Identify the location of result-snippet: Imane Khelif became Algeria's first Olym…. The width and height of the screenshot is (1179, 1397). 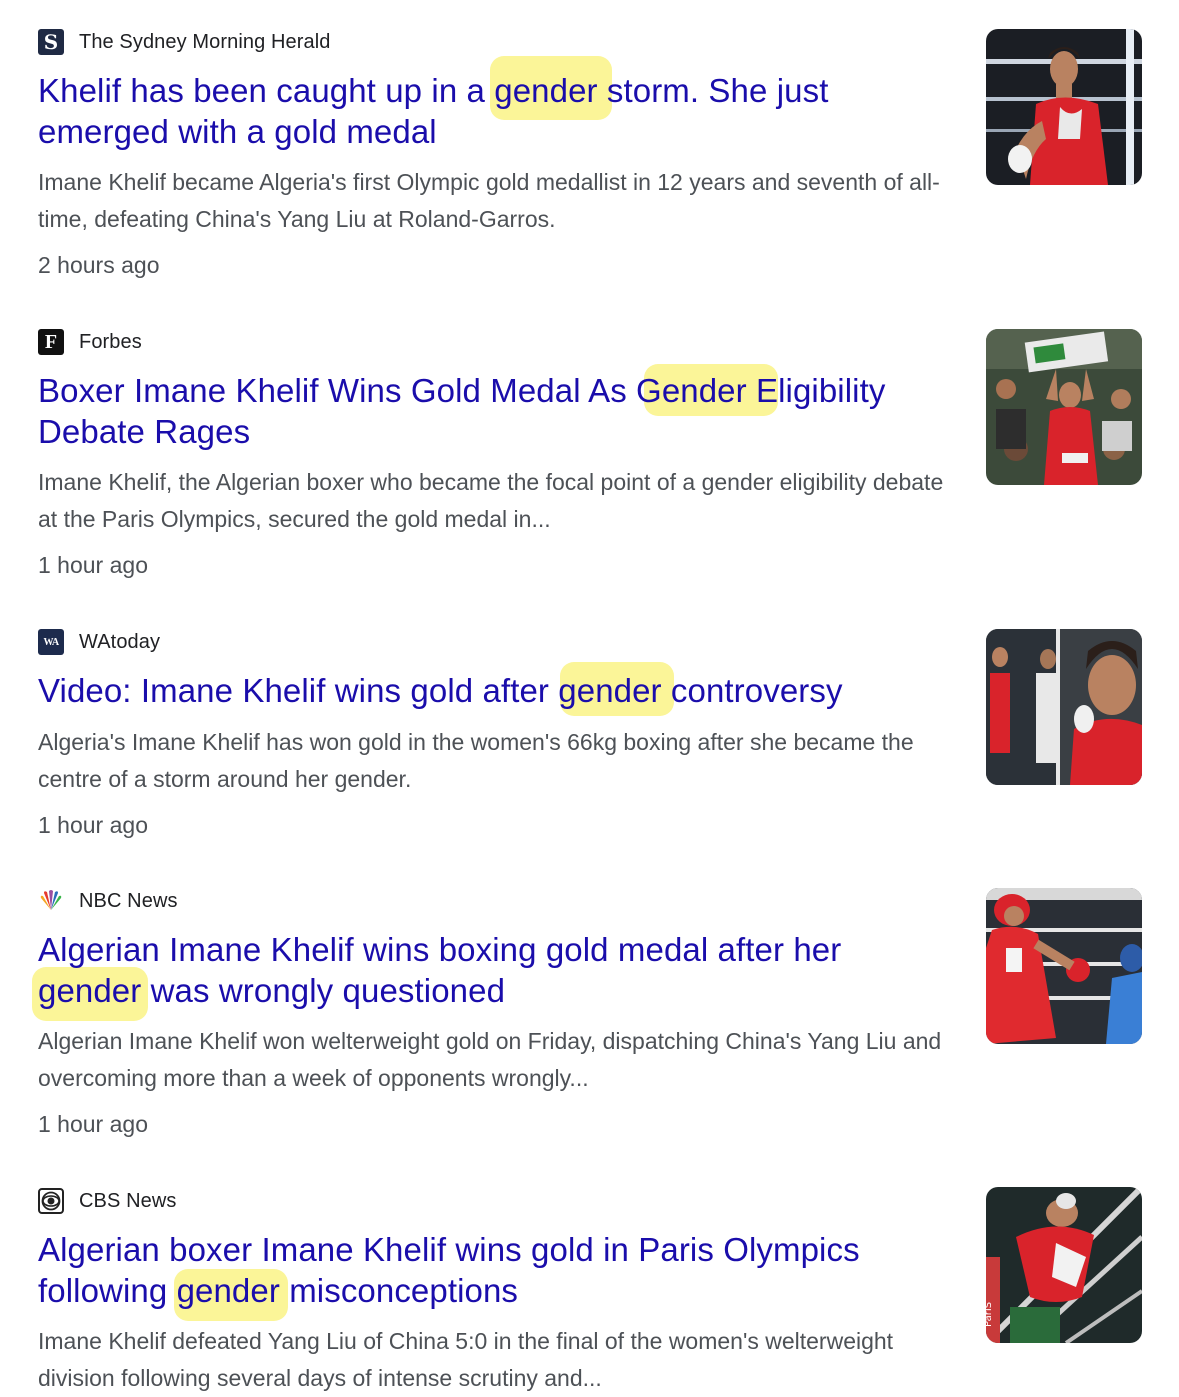
(489, 200).